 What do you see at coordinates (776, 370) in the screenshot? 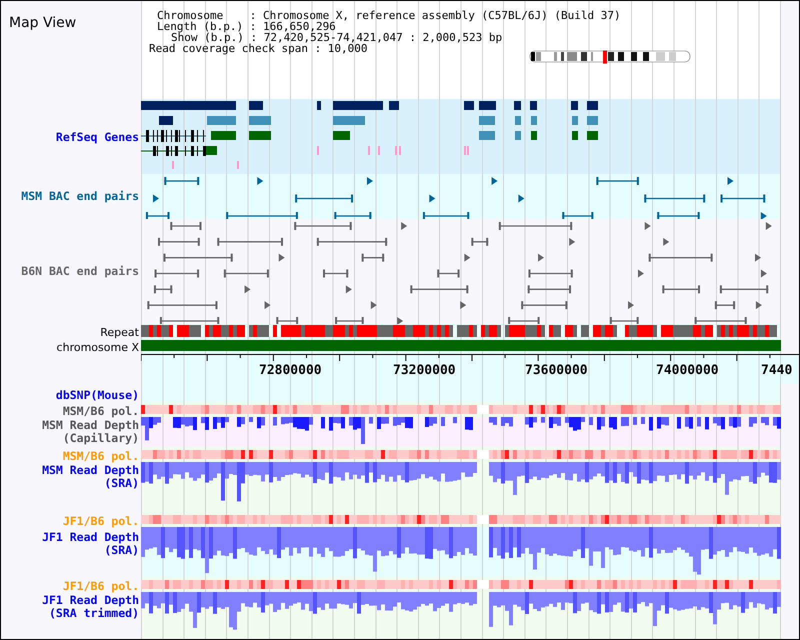
I see `axis-label: 7440` at bounding box center [776, 370].